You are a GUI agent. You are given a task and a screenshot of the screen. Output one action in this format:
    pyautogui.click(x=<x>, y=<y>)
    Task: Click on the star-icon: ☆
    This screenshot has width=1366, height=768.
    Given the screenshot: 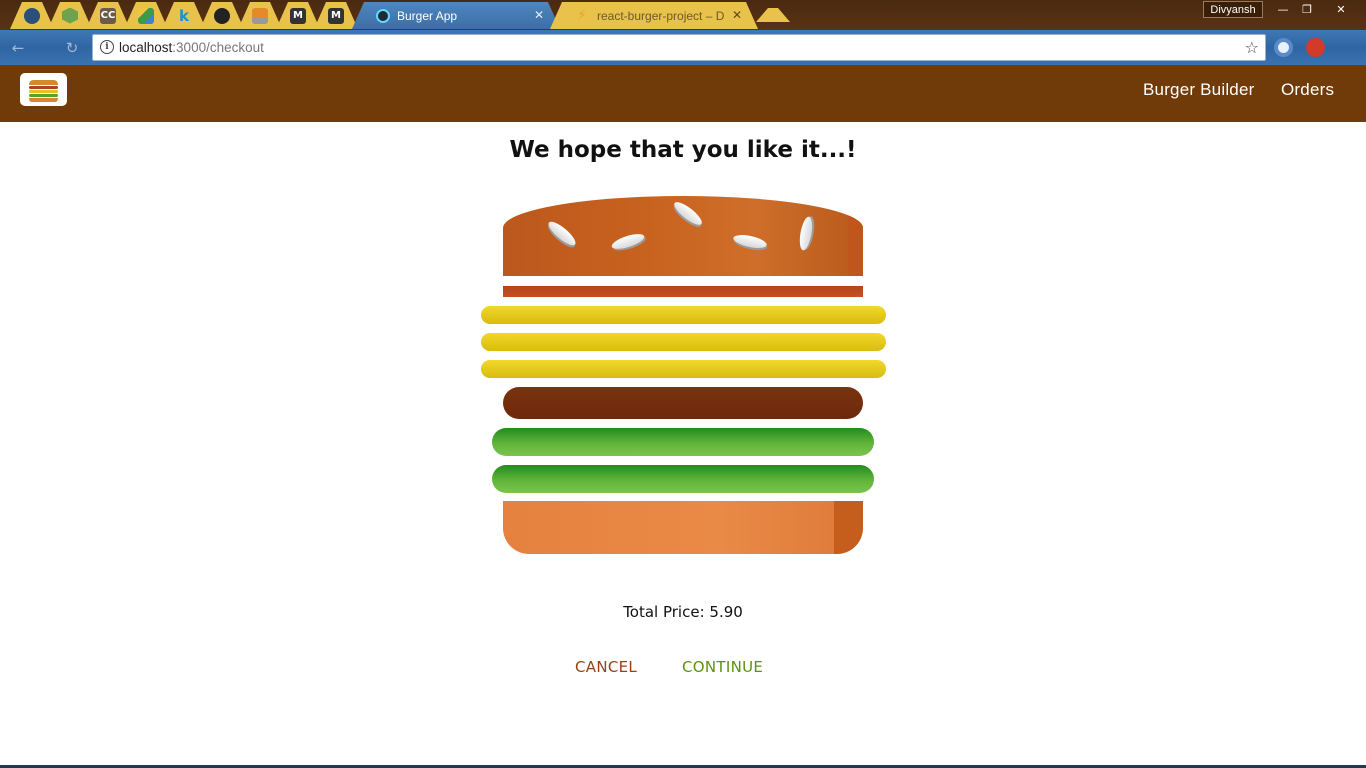 What is the action you would take?
    pyautogui.click(x=1252, y=47)
    